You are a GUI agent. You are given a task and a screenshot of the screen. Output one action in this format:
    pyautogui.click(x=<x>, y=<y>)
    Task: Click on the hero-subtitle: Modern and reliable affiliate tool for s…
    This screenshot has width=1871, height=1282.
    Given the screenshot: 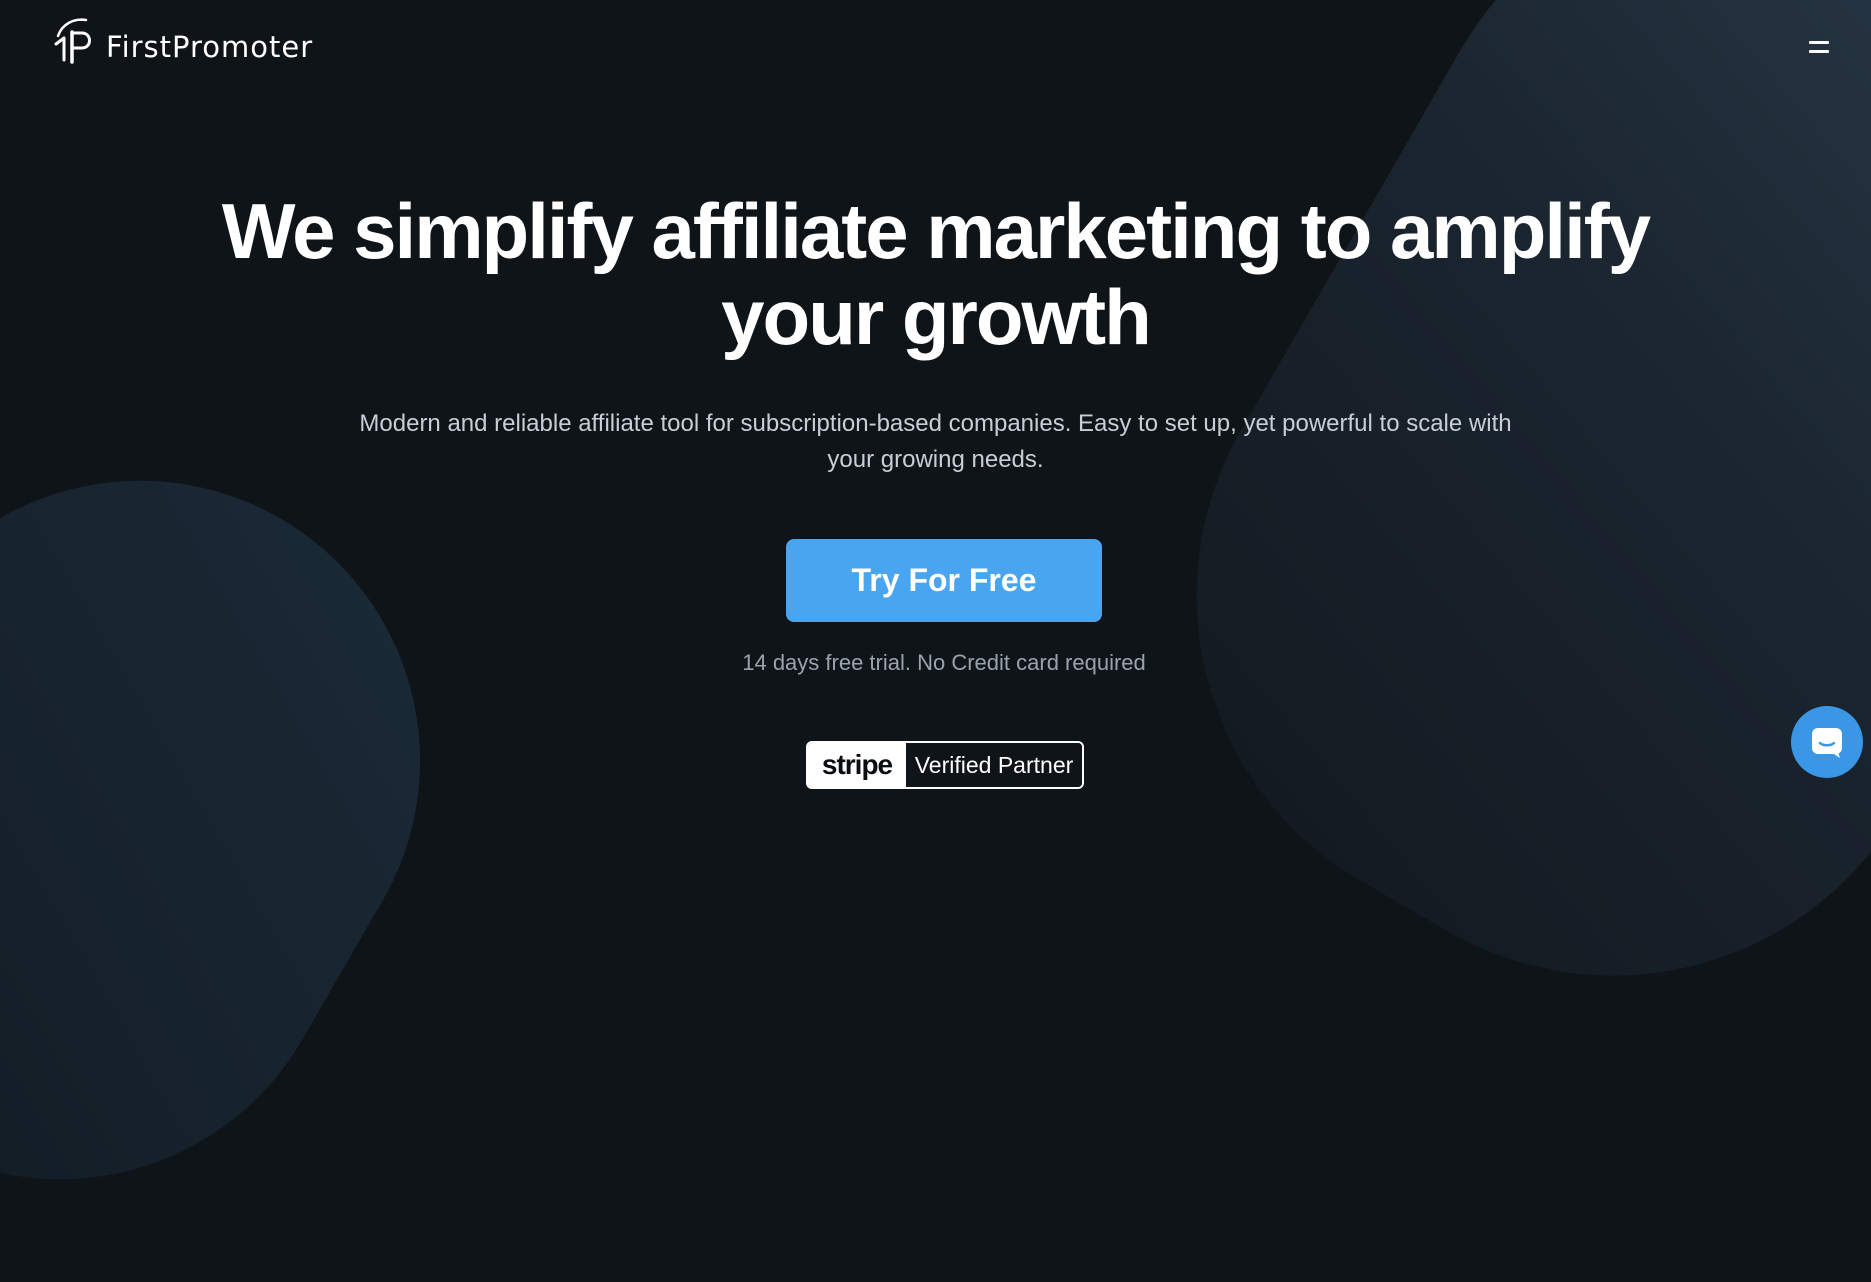 What is the action you would take?
    pyautogui.click(x=935, y=441)
    